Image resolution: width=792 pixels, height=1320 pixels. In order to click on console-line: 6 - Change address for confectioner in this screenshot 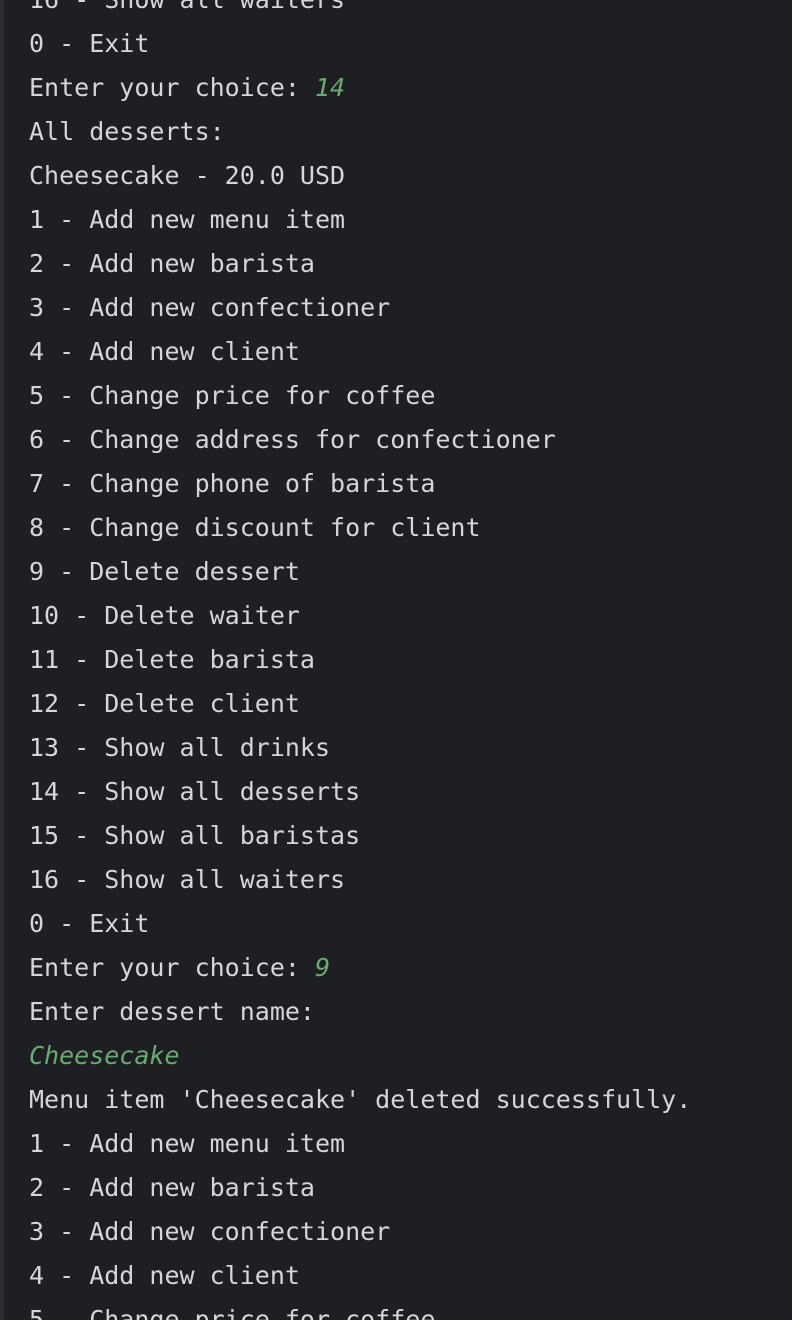, I will do `click(410, 440)`.